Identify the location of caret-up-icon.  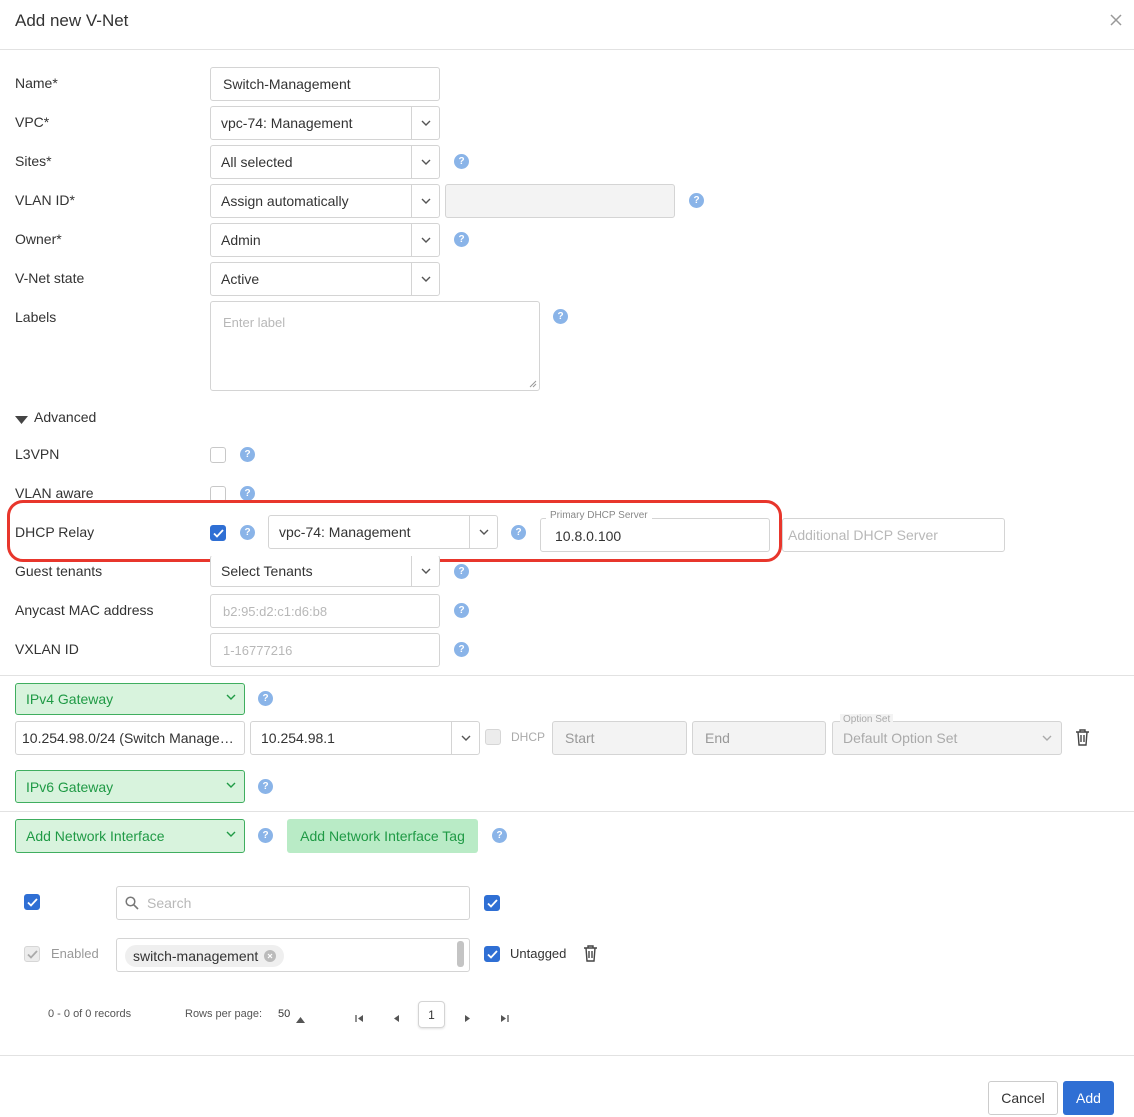
(300, 1018).